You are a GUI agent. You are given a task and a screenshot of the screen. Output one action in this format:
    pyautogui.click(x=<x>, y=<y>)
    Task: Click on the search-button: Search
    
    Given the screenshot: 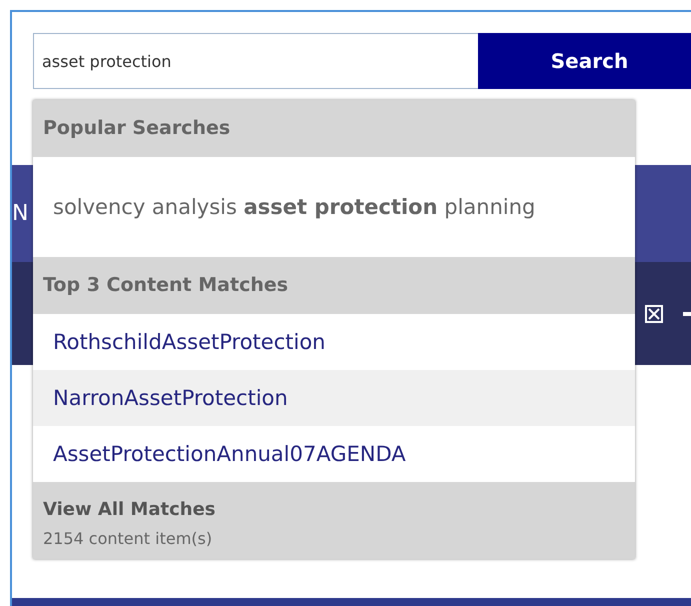 What is the action you would take?
    pyautogui.click(x=584, y=61)
    